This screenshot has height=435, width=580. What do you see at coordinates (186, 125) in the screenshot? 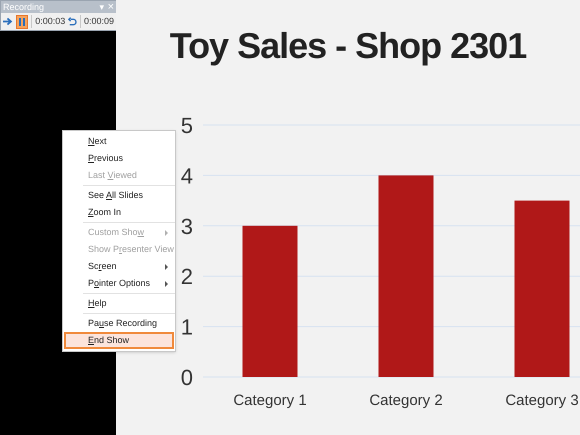
I see `y-tick-label: 5` at bounding box center [186, 125].